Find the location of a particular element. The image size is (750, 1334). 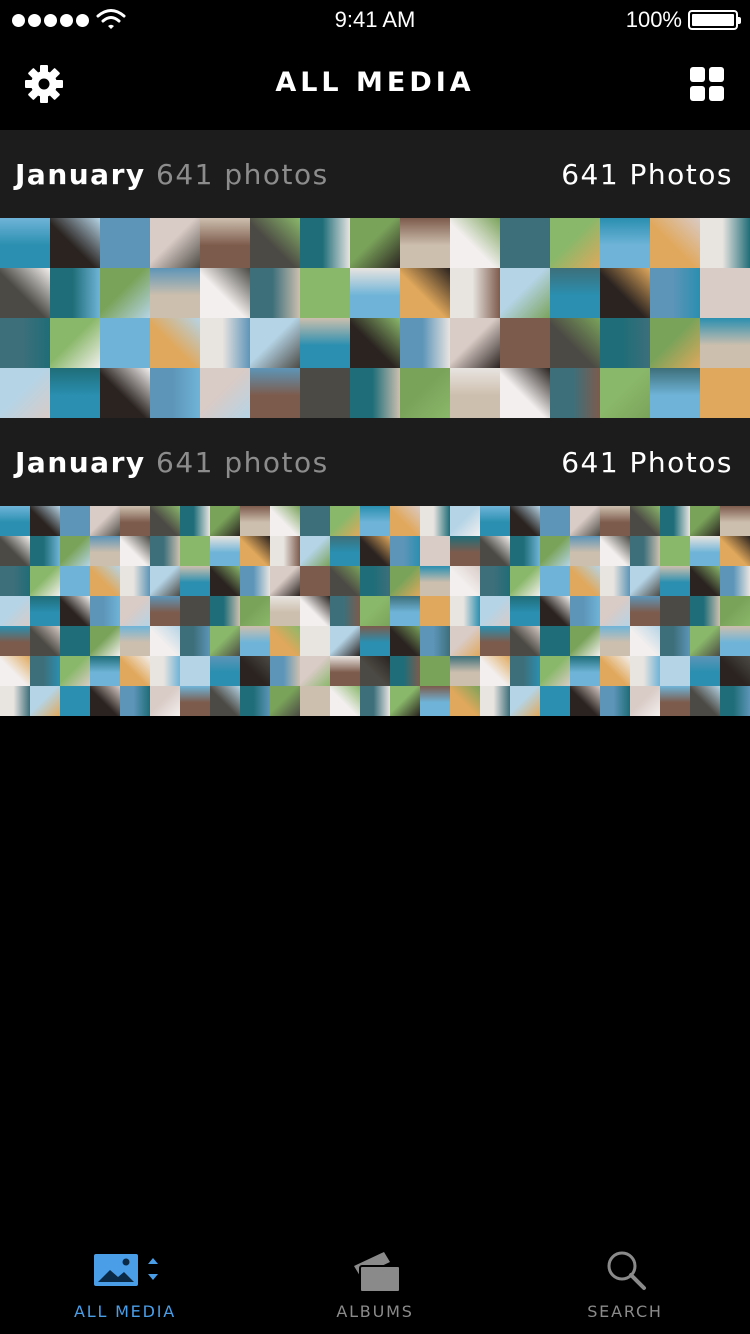

tab-search: SEARCH is located at coordinates (625, 1284).